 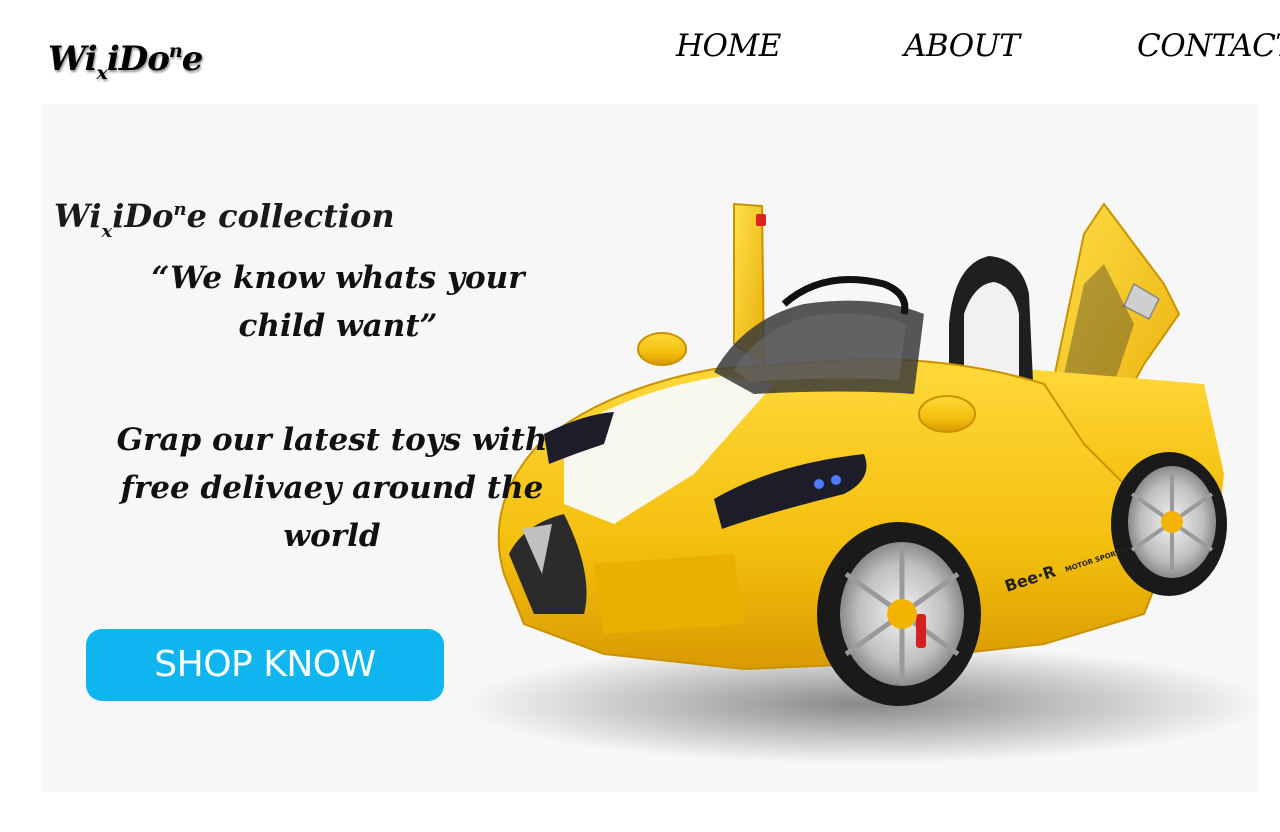 I want to click on hero-title-superscript: n, so click(x=180, y=209).